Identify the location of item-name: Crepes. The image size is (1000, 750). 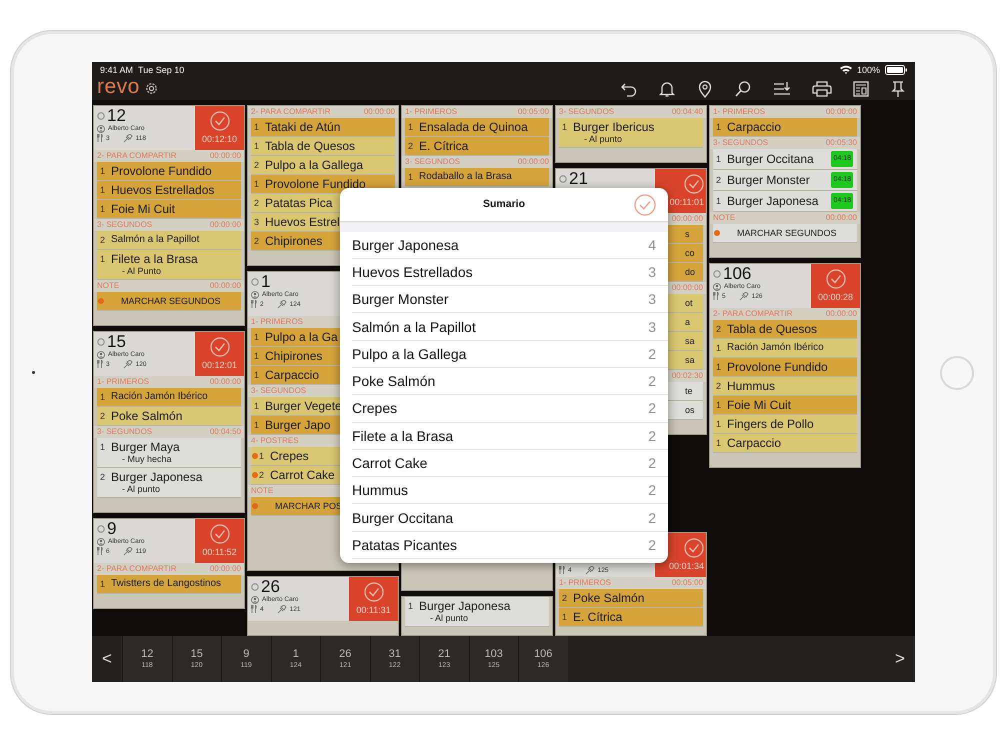
(289, 455).